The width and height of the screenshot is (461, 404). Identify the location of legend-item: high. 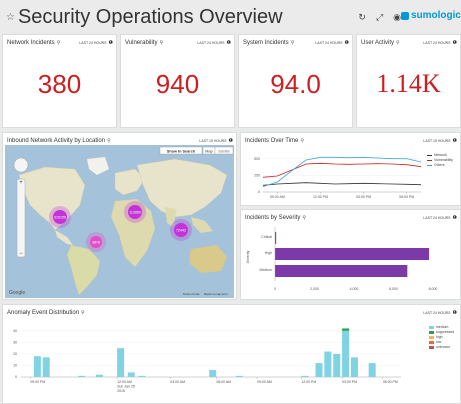
(441, 337).